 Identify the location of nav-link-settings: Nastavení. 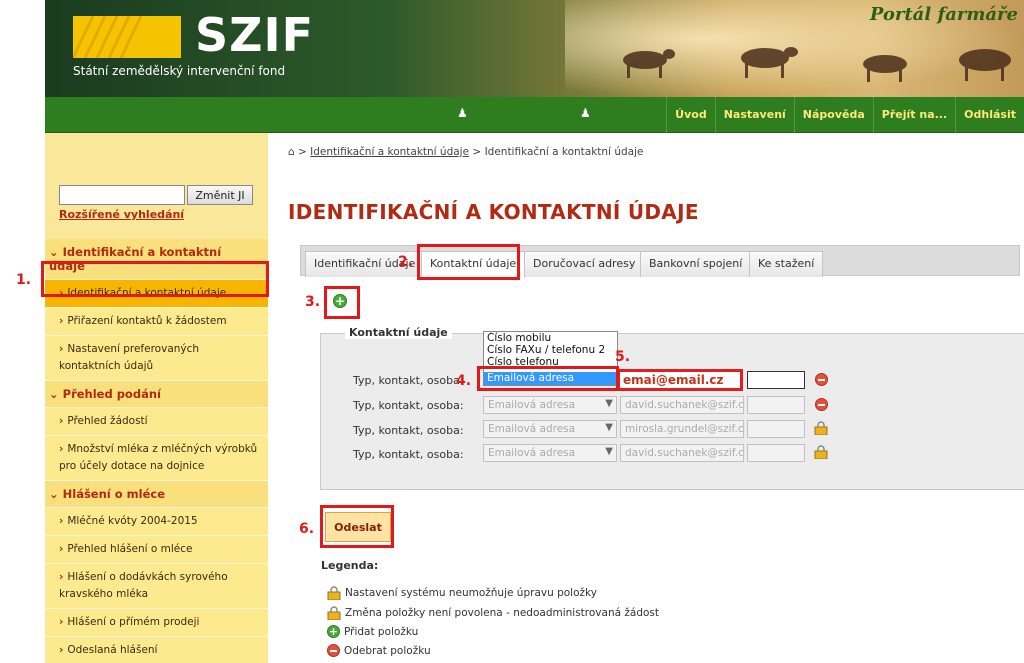
(754, 115).